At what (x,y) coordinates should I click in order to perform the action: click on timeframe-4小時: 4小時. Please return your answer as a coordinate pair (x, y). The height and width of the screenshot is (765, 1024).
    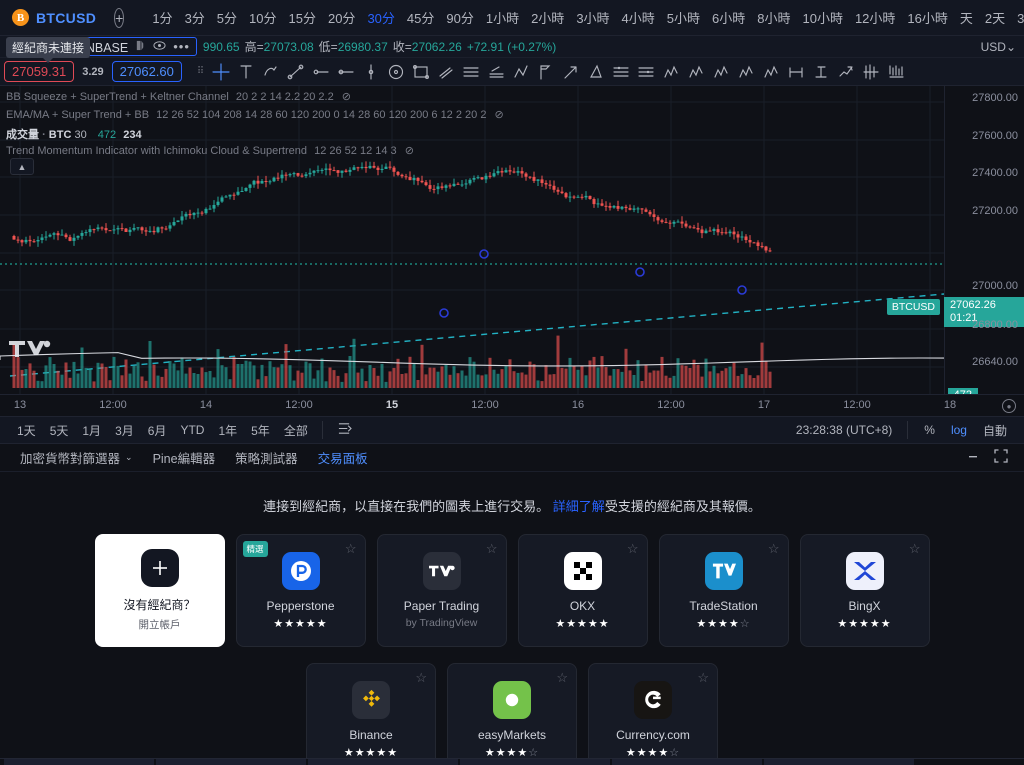
    Looking at the image, I should click on (638, 17).